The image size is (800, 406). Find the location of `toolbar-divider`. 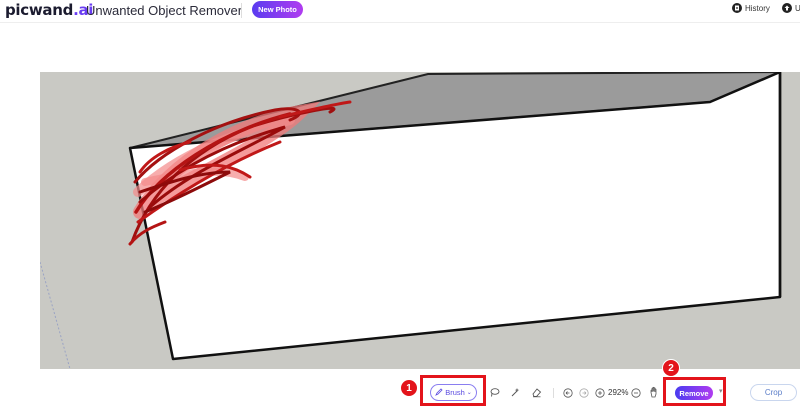

toolbar-divider is located at coordinates (553, 393).